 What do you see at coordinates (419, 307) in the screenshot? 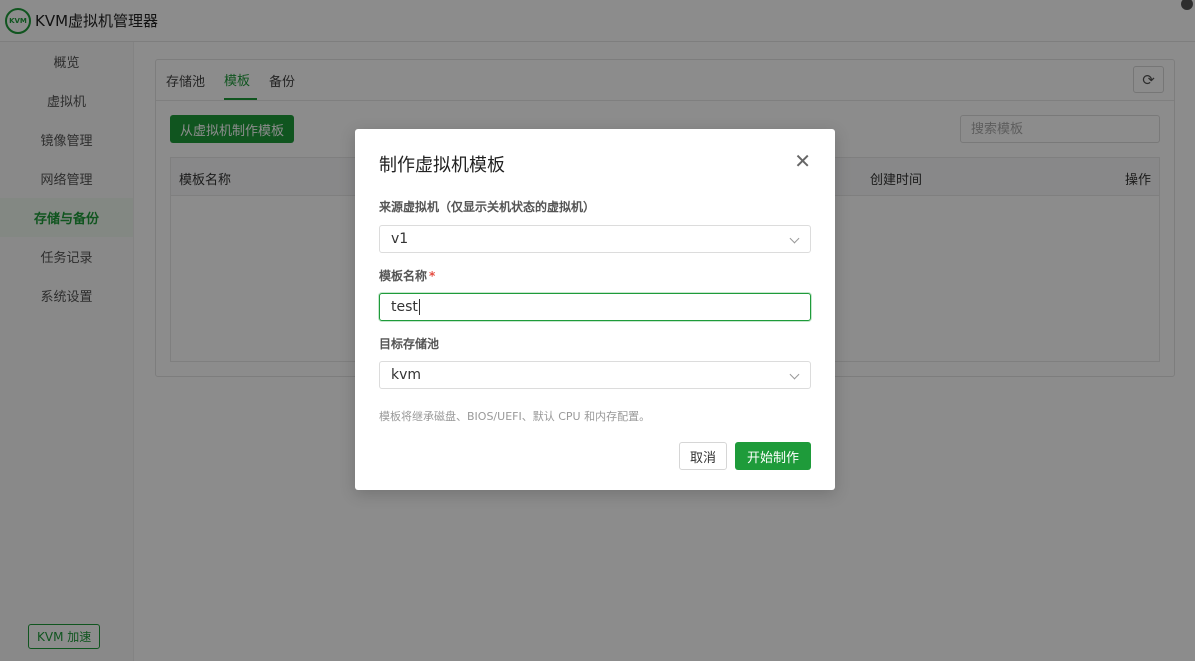
I see `text-caret` at bounding box center [419, 307].